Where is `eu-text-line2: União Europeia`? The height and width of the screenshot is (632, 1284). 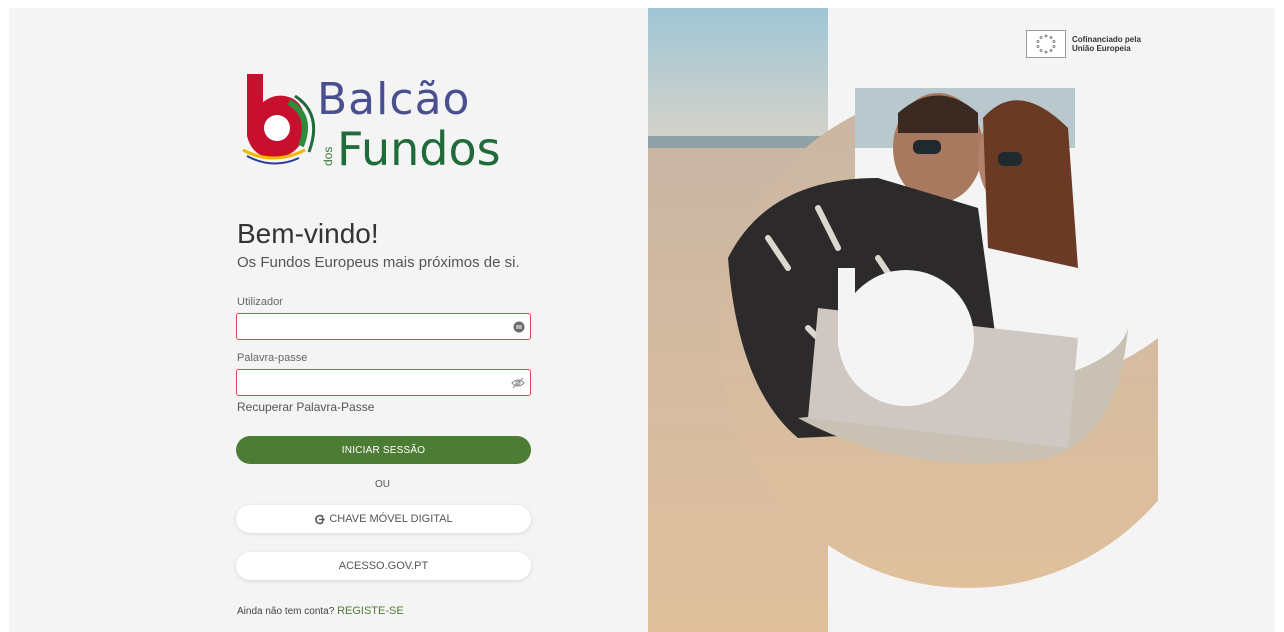
eu-text-line2: União Europeia is located at coordinates (1101, 48).